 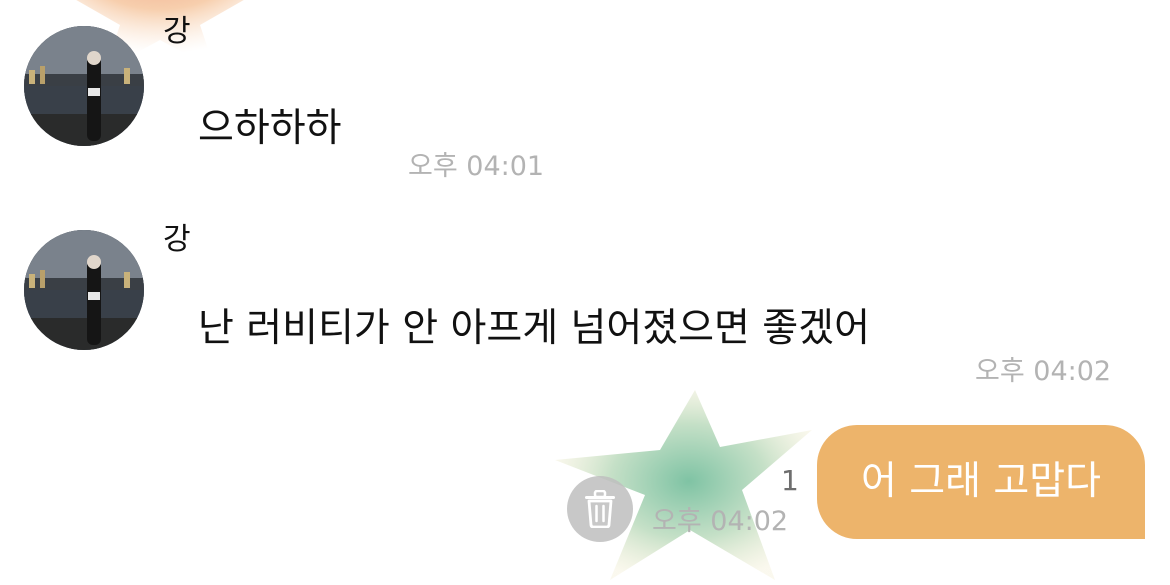 What do you see at coordinates (790, 480) in the screenshot?
I see `unread-count: 1` at bounding box center [790, 480].